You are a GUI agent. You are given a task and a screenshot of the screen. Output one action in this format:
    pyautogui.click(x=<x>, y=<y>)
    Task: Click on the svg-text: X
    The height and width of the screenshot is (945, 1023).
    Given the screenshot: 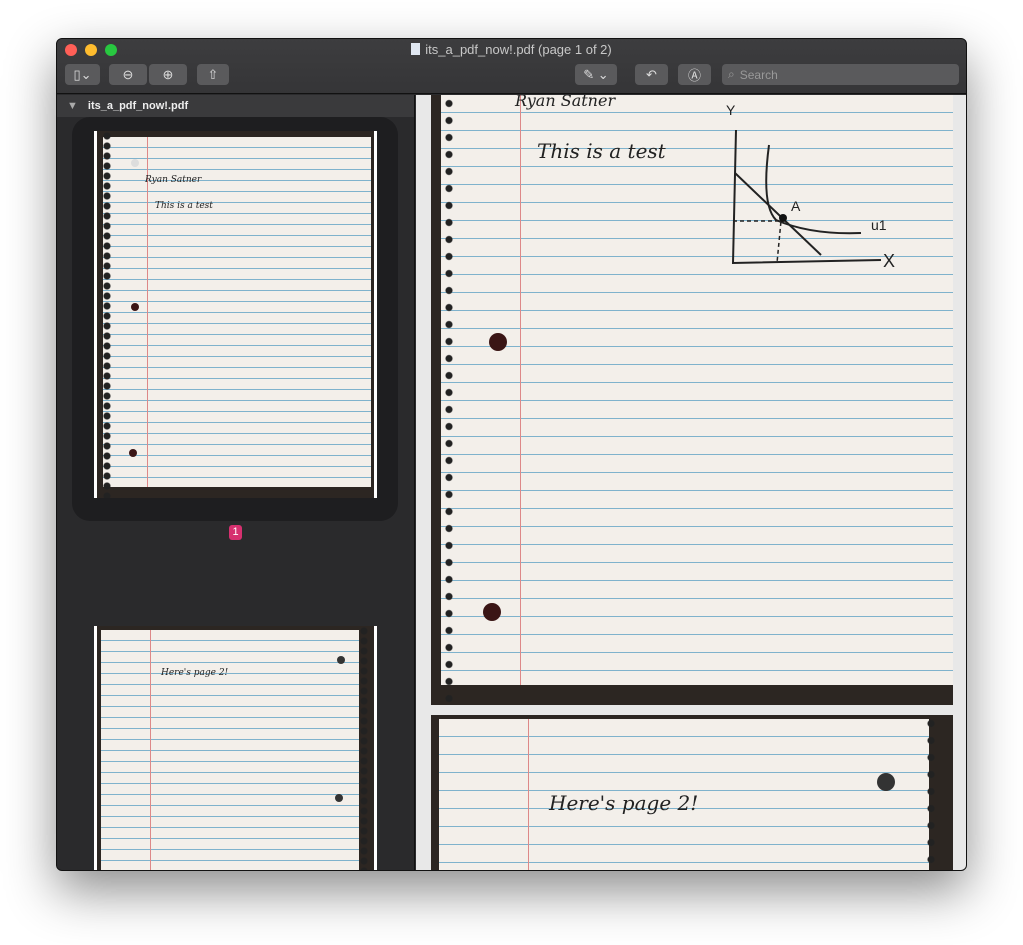 What is the action you would take?
    pyautogui.click(x=889, y=261)
    